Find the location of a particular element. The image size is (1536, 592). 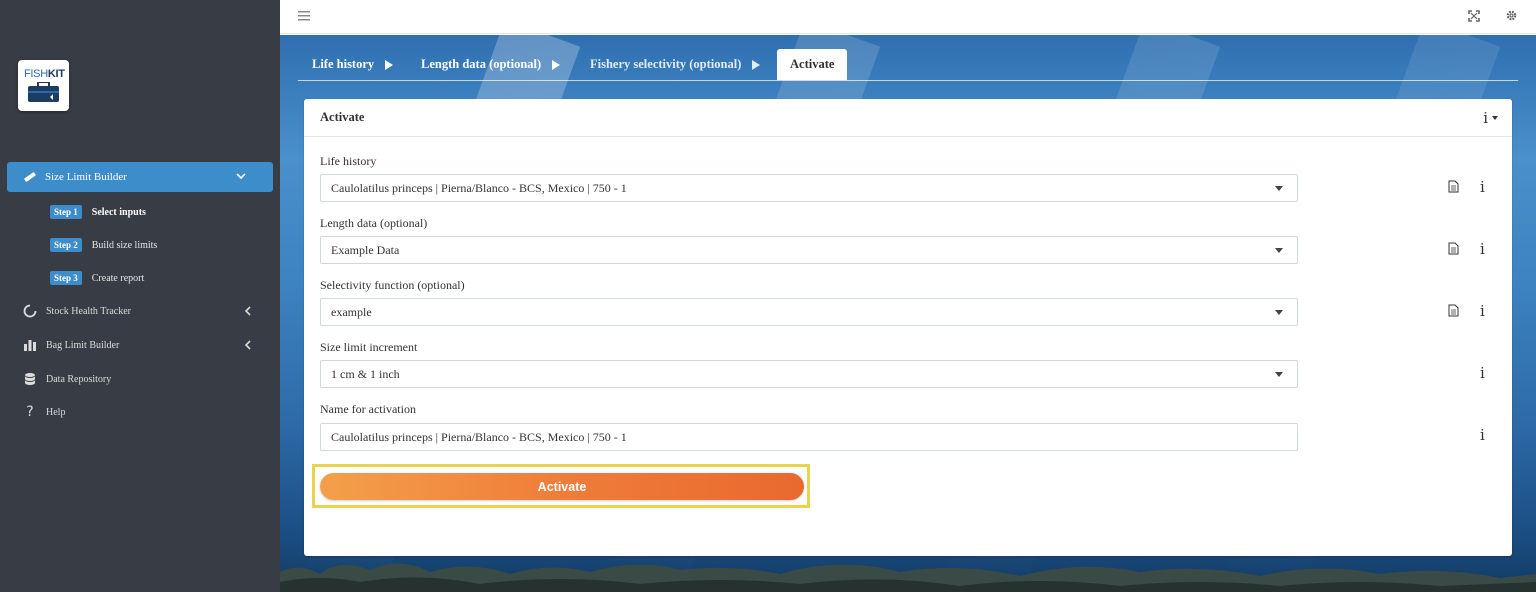

gear-icon is located at coordinates (1511, 15).